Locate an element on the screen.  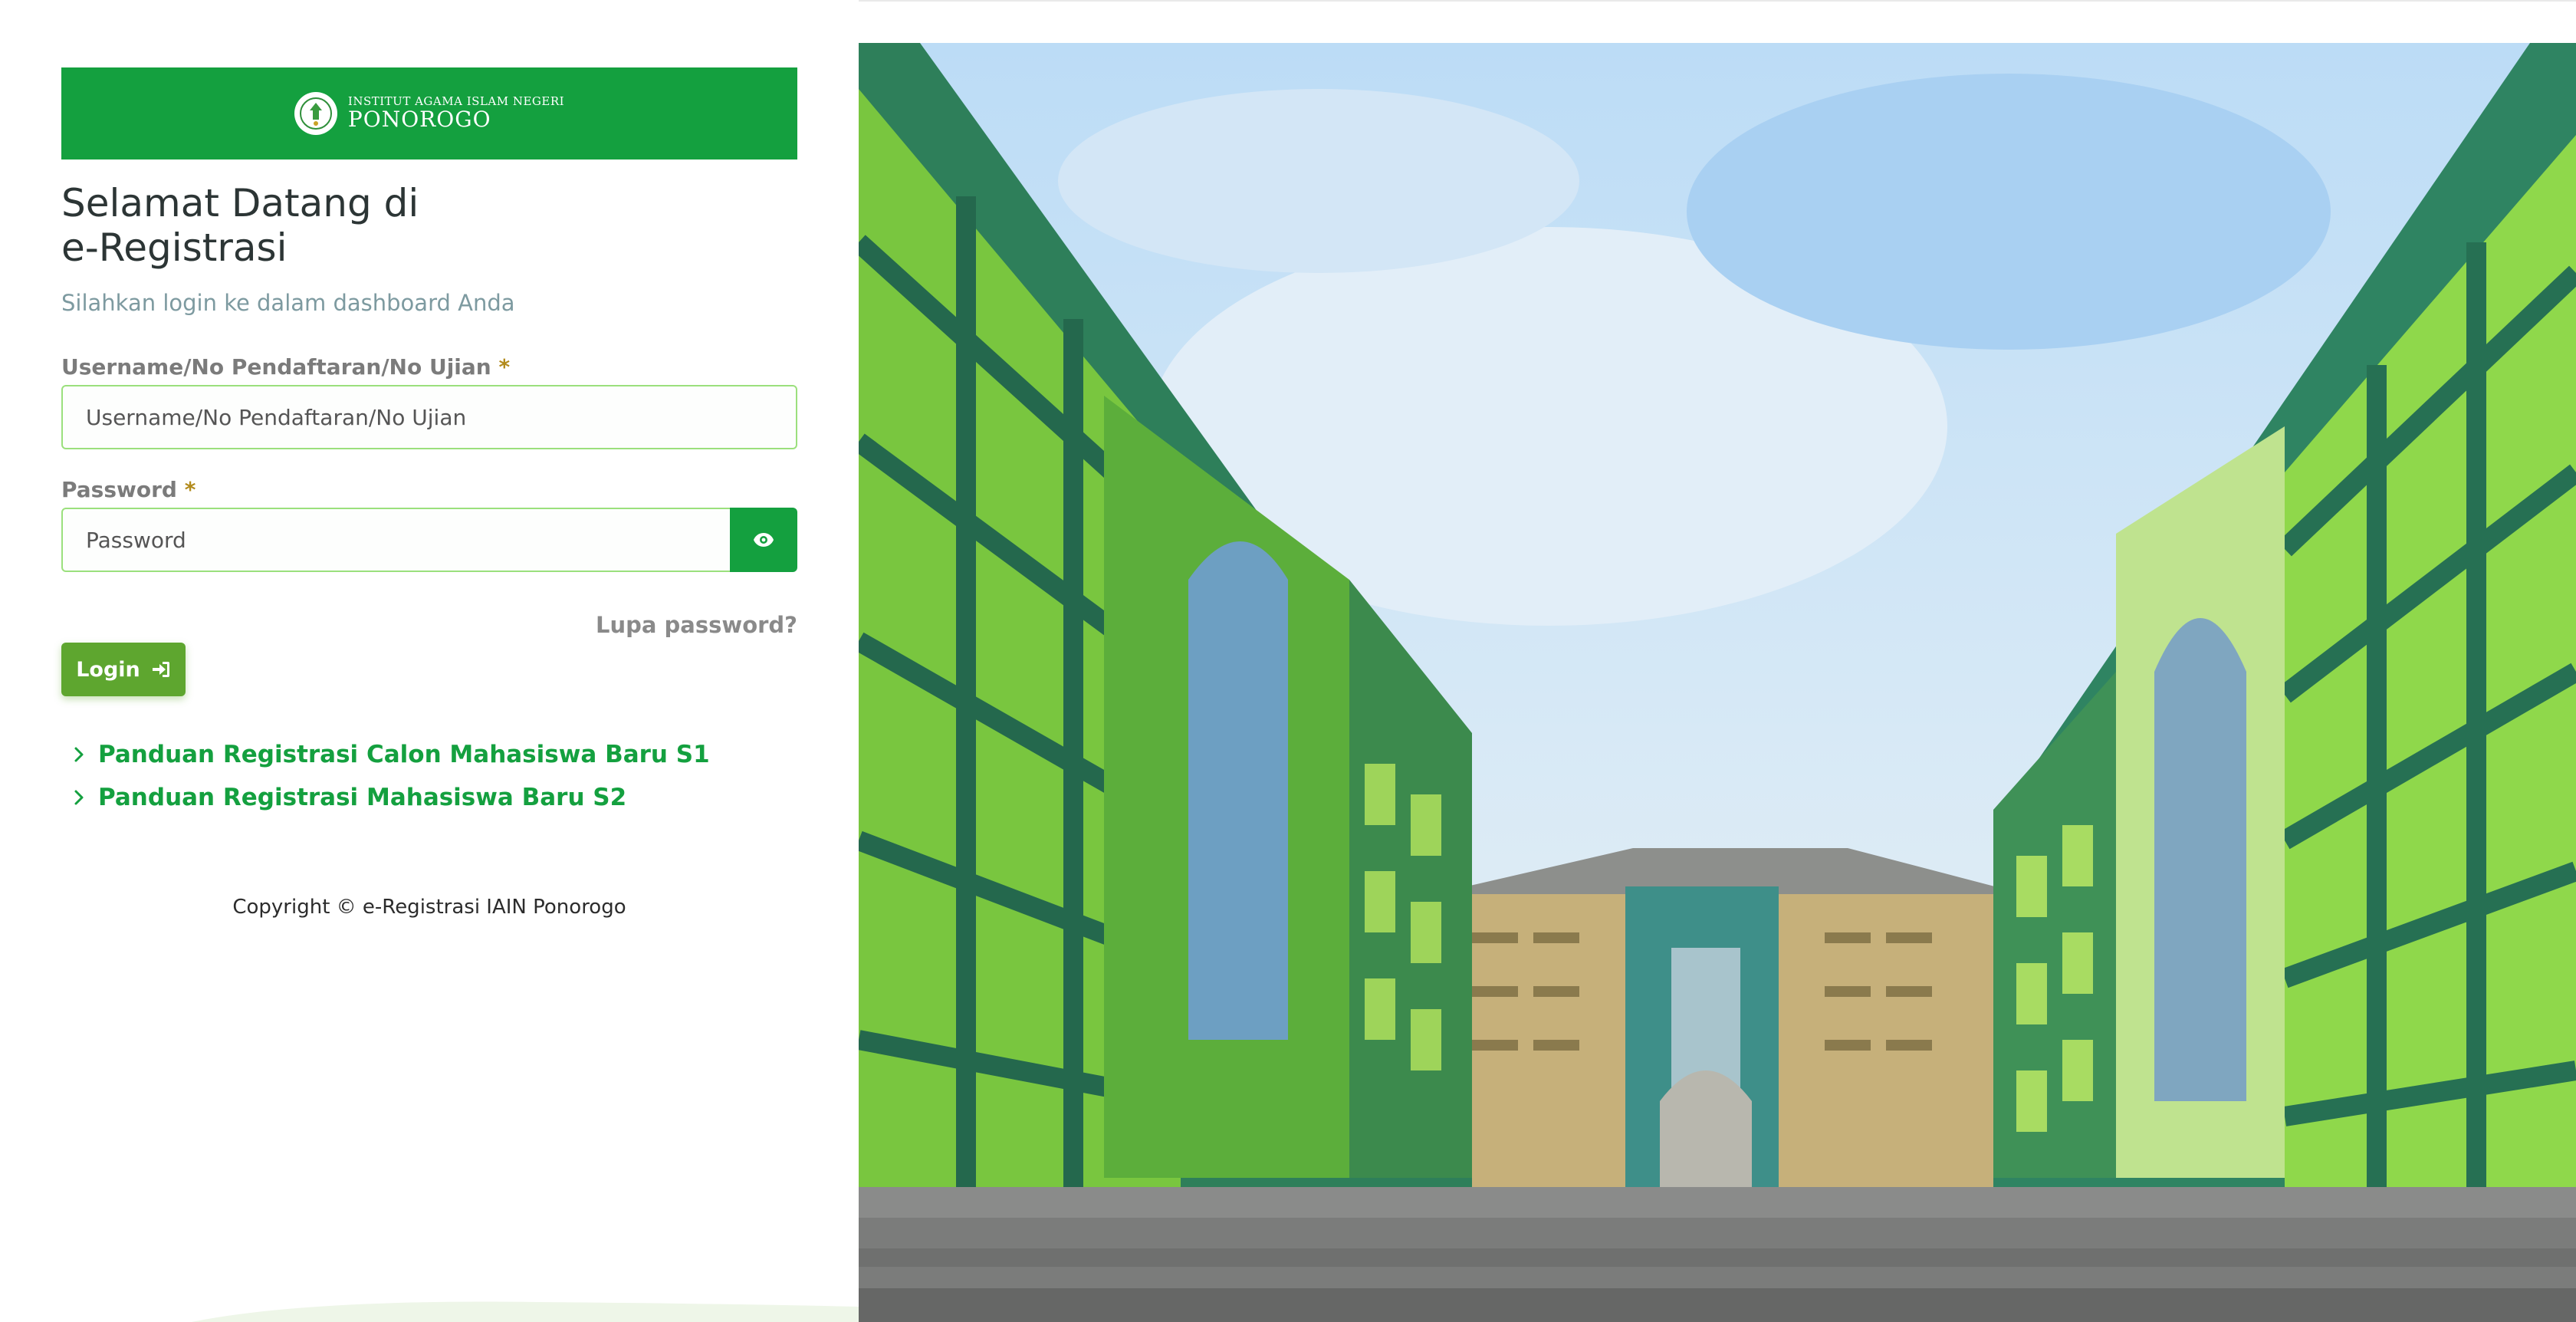
password-label: Password * is located at coordinates (128, 489).